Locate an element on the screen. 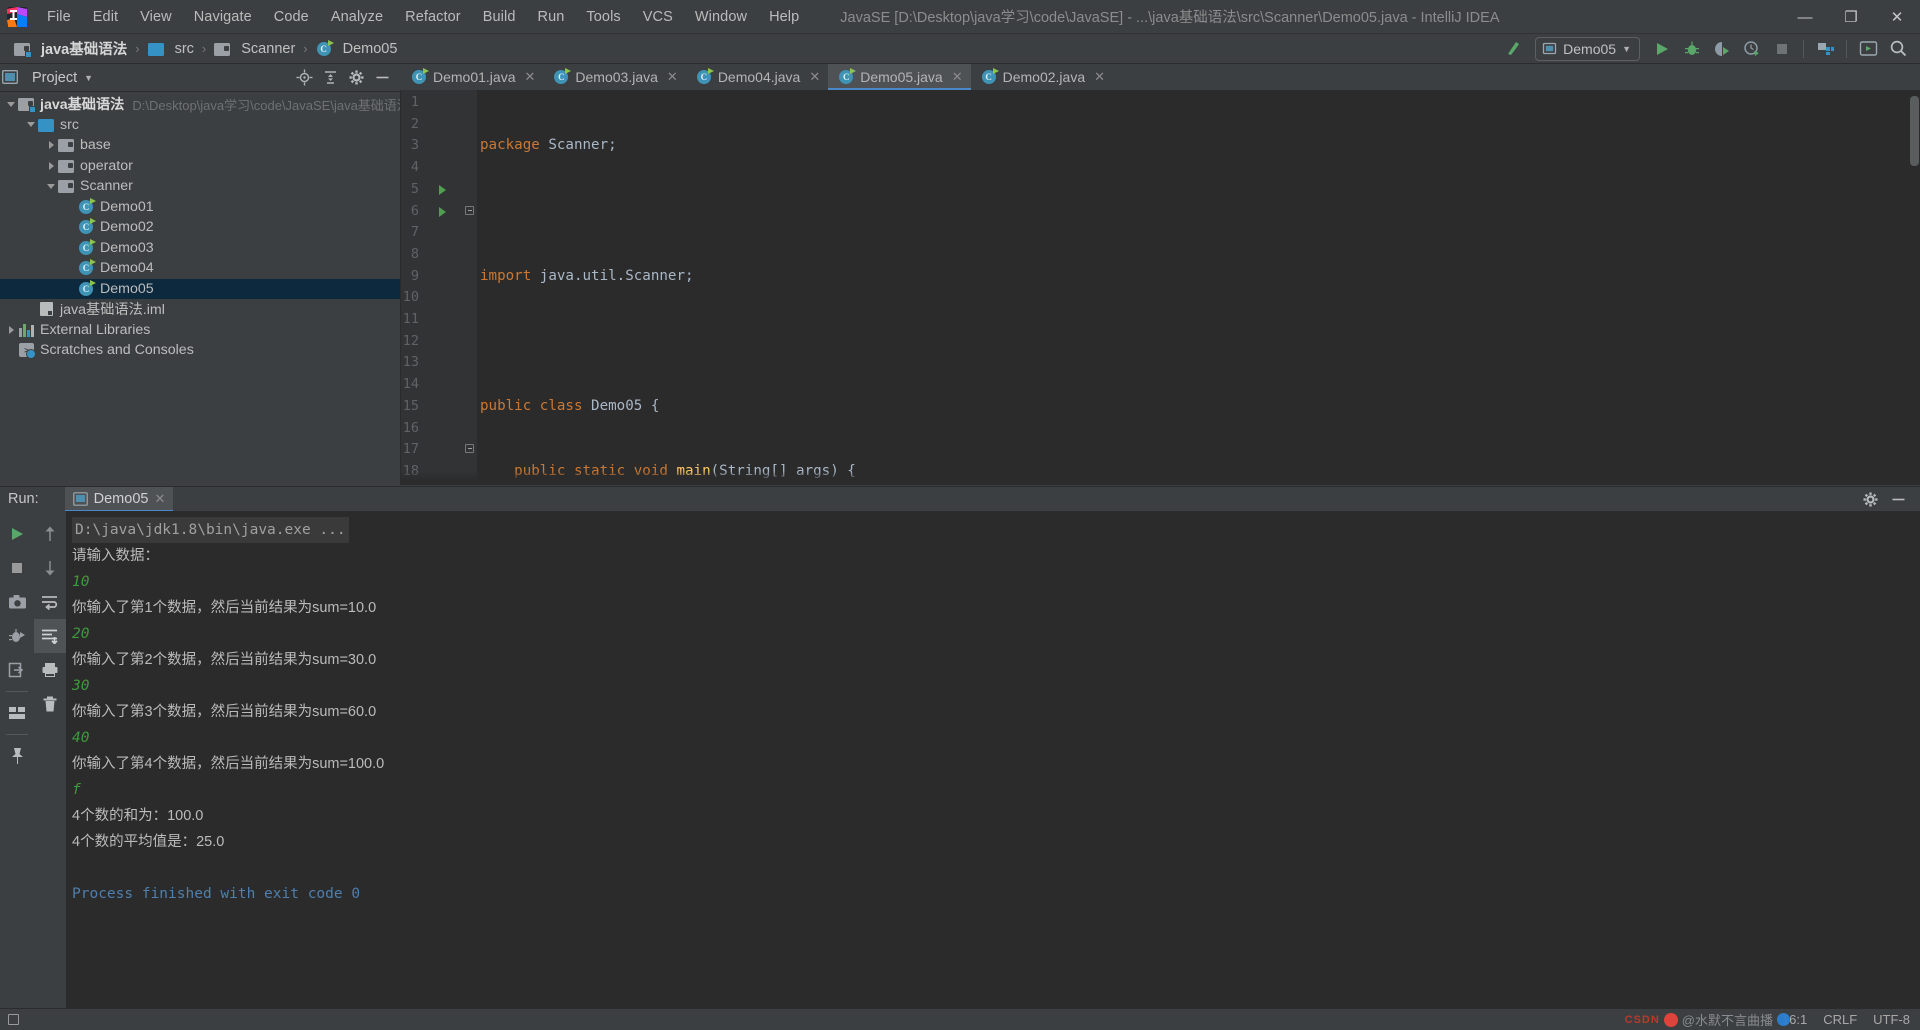 The image size is (1920, 1030). camera-icon is located at coordinates (17, 602).